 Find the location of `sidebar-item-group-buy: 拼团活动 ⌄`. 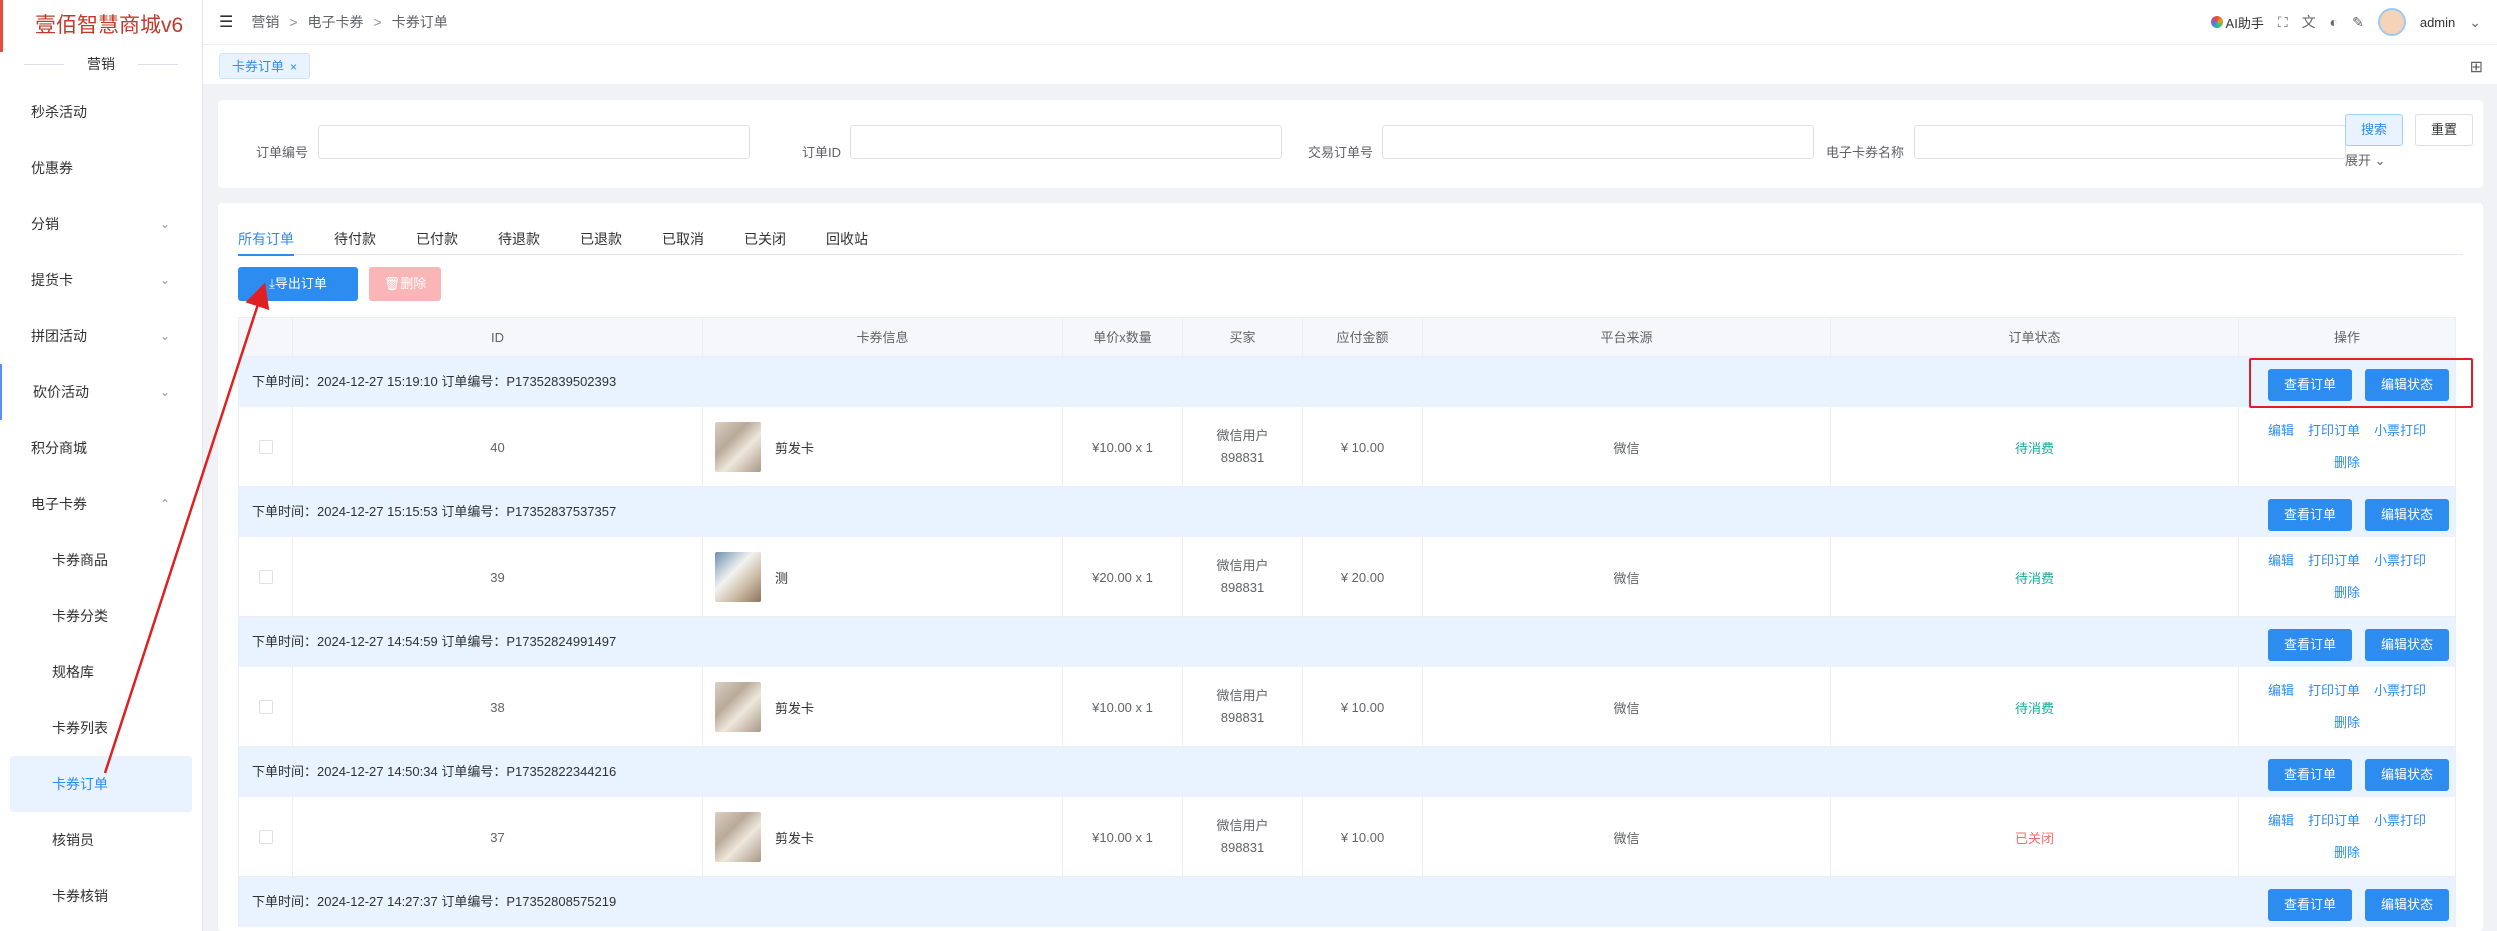

sidebar-item-group-buy: 拼团活动 ⌄ is located at coordinates (101, 336).